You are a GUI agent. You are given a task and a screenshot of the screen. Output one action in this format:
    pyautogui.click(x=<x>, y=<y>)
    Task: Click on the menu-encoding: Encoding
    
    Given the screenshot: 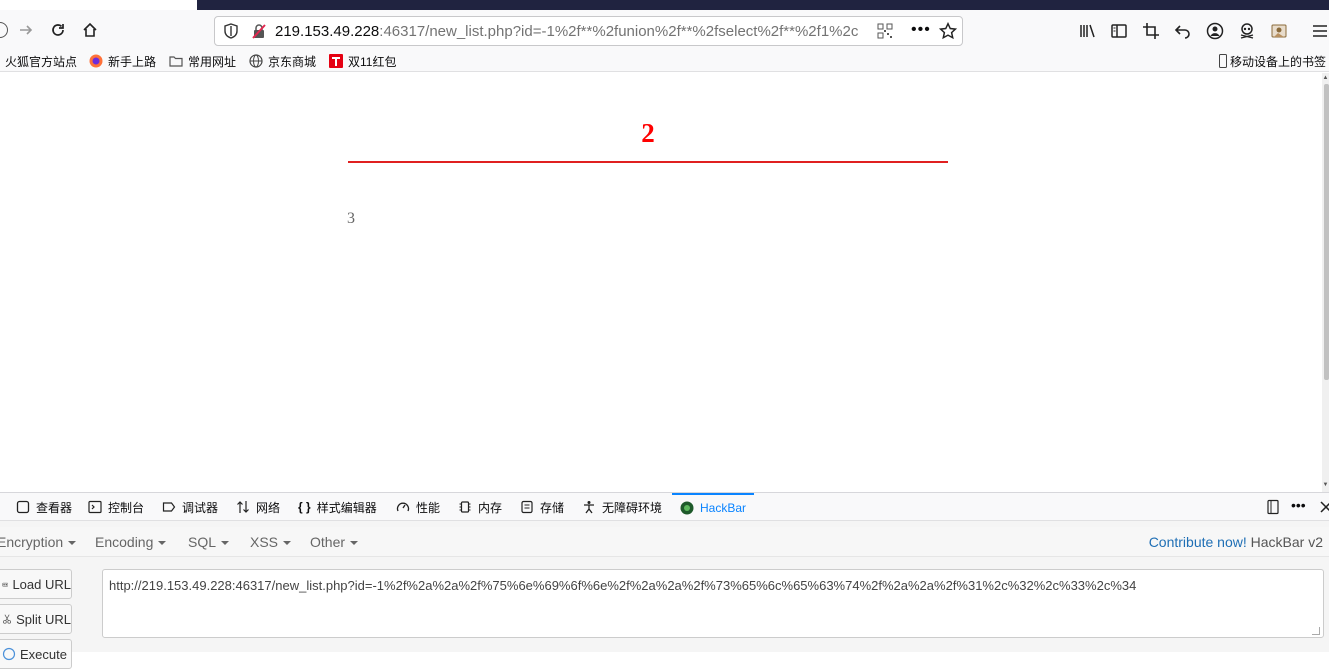 What is the action you would take?
    pyautogui.click(x=131, y=542)
    